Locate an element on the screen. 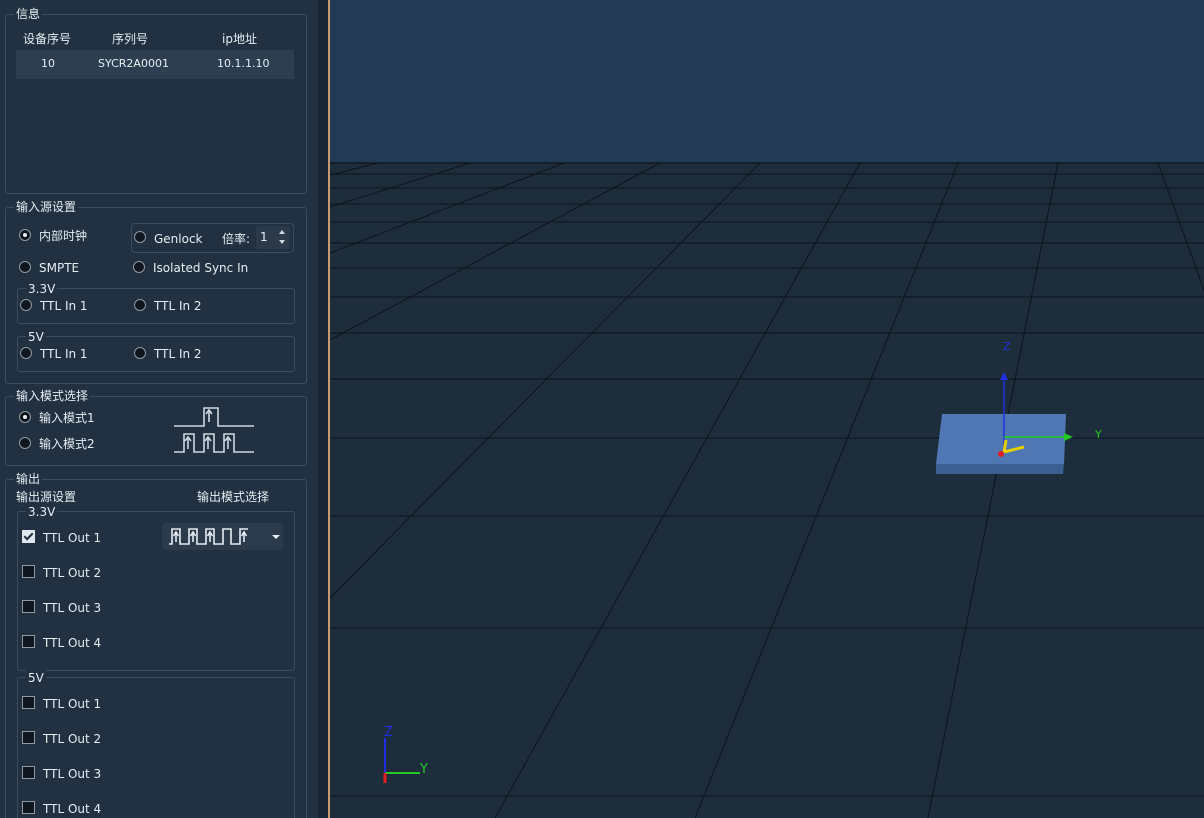  ttl-out-4-5v-checkbox is located at coordinates (28, 807).